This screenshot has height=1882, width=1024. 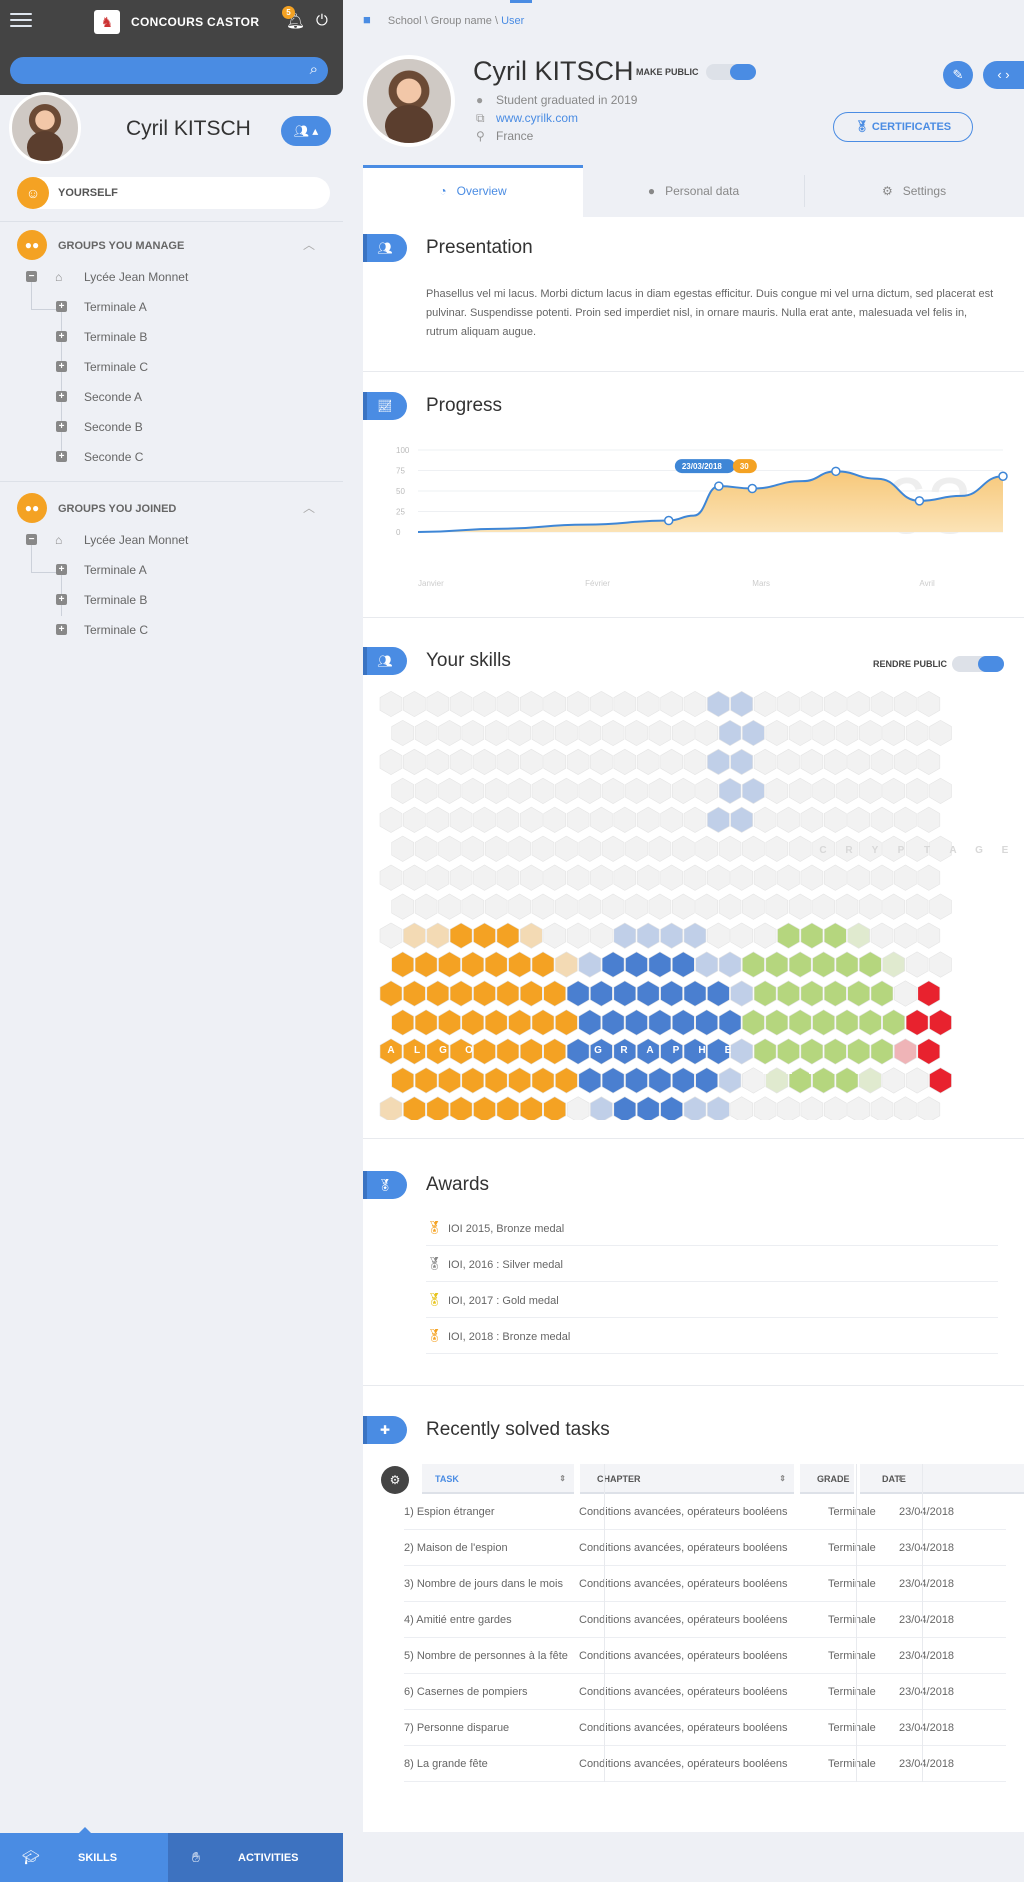 What do you see at coordinates (731, 72) in the screenshot?
I see `make-public-toggle` at bounding box center [731, 72].